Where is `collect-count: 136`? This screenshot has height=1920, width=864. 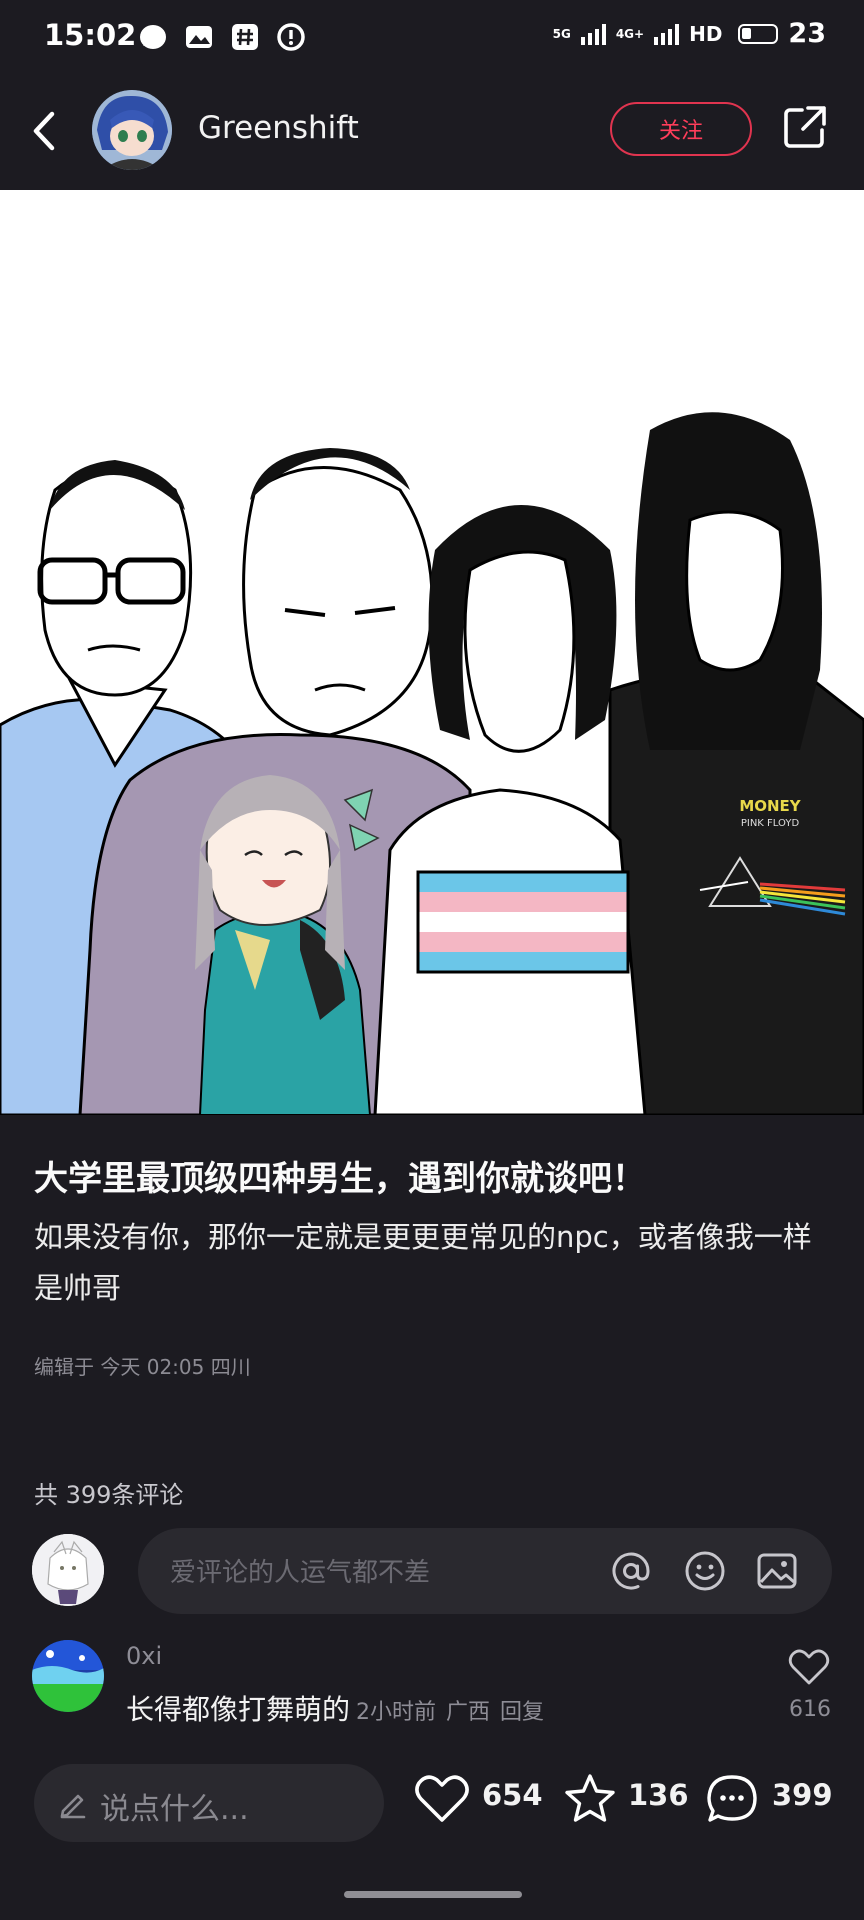 collect-count: 136 is located at coordinates (658, 1795).